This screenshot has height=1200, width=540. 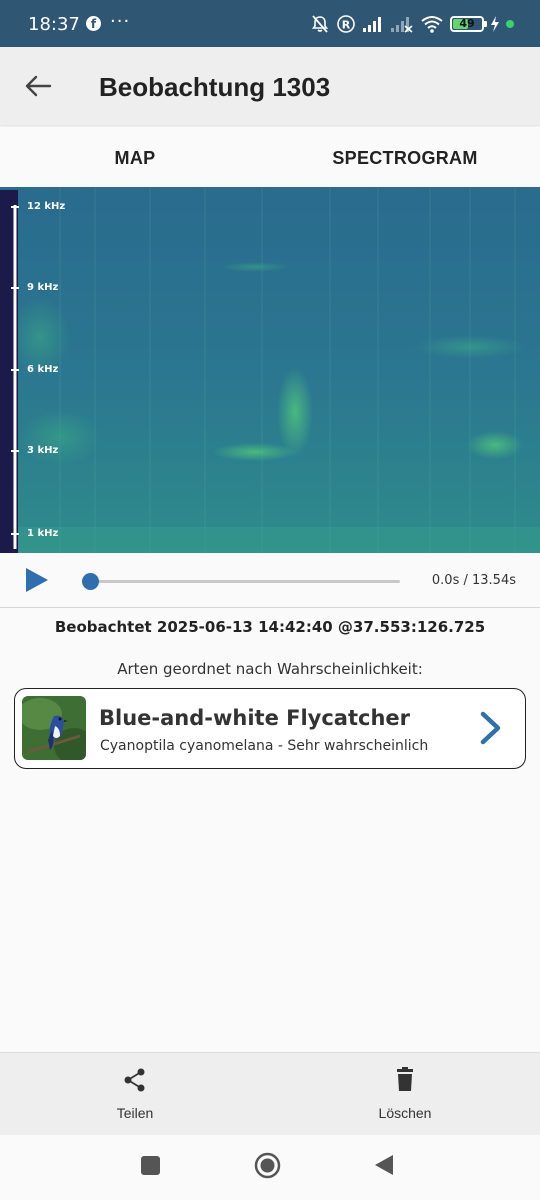 I want to click on bottom-action-bar: Teilen Löschen, so click(x=270, y=1093).